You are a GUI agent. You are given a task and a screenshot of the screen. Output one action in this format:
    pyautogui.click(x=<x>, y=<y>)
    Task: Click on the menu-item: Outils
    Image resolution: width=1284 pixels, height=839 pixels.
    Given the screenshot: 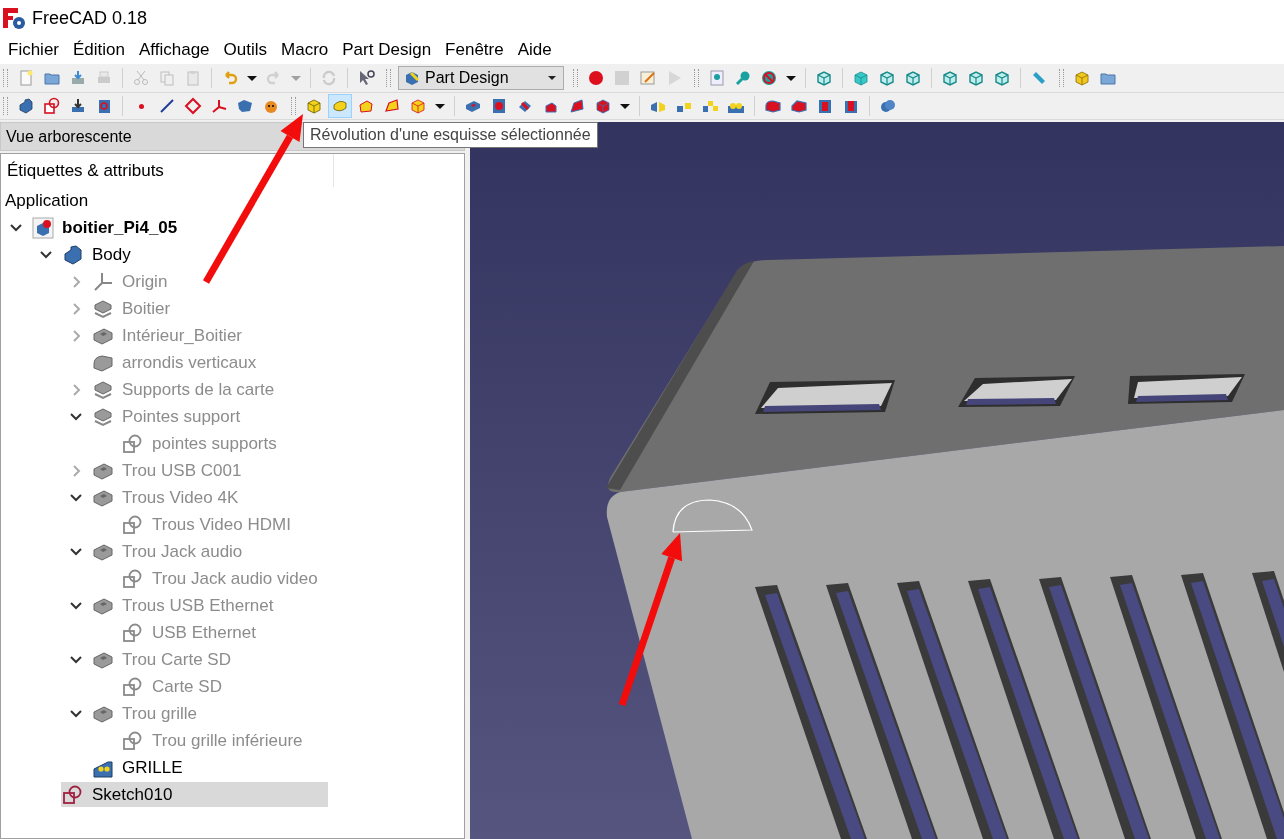 What is the action you would take?
    pyautogui.click(x=245, y=50)
    